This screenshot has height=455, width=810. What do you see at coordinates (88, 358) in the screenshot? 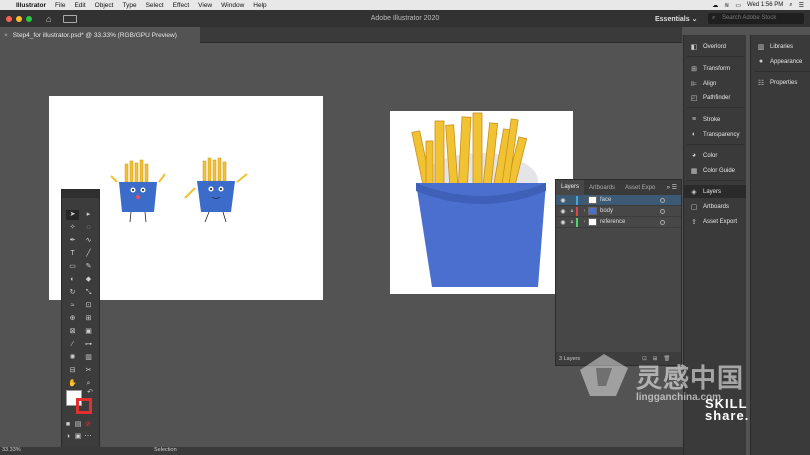
I see `column-graph-tool-icon: ▥` at bounding box center [88, 358].